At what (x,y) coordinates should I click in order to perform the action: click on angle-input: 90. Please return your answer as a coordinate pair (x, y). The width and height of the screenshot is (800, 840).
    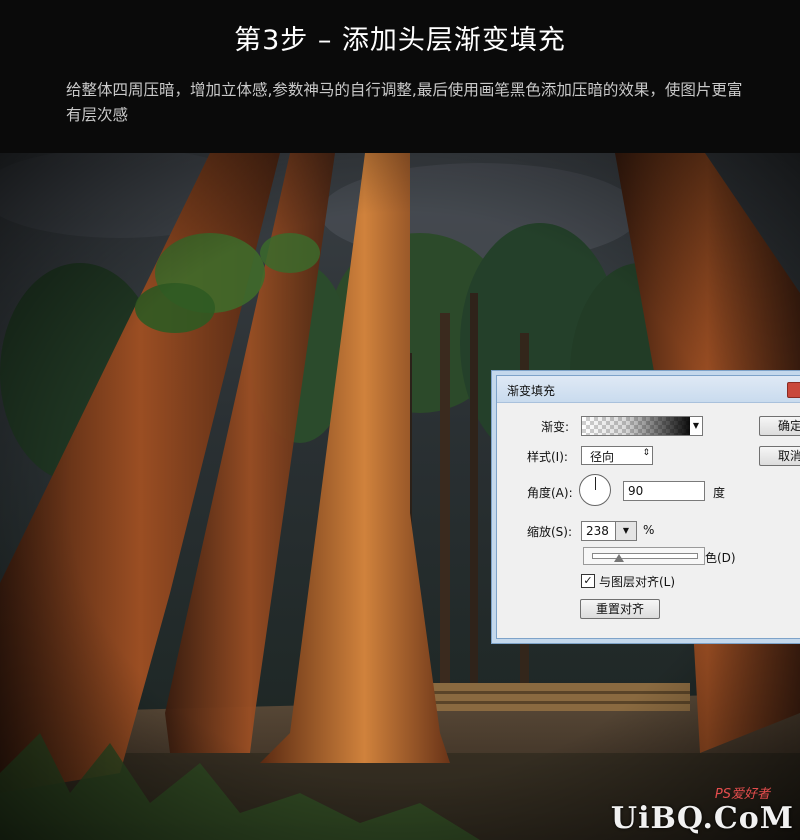
    Looking at the image, I should click on (664, 491).